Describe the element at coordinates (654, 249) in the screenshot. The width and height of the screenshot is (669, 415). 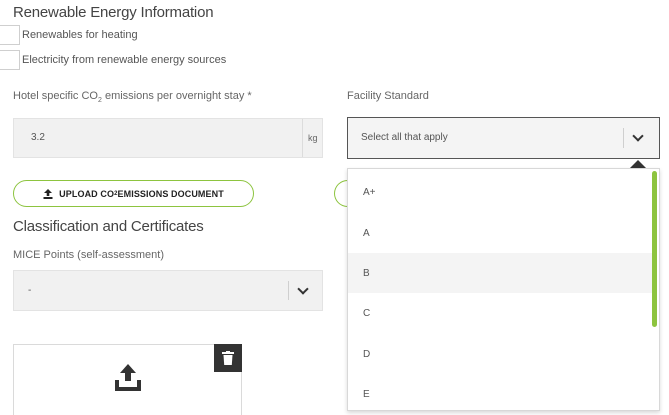
I see `dropdown-scrollbar` at that location.